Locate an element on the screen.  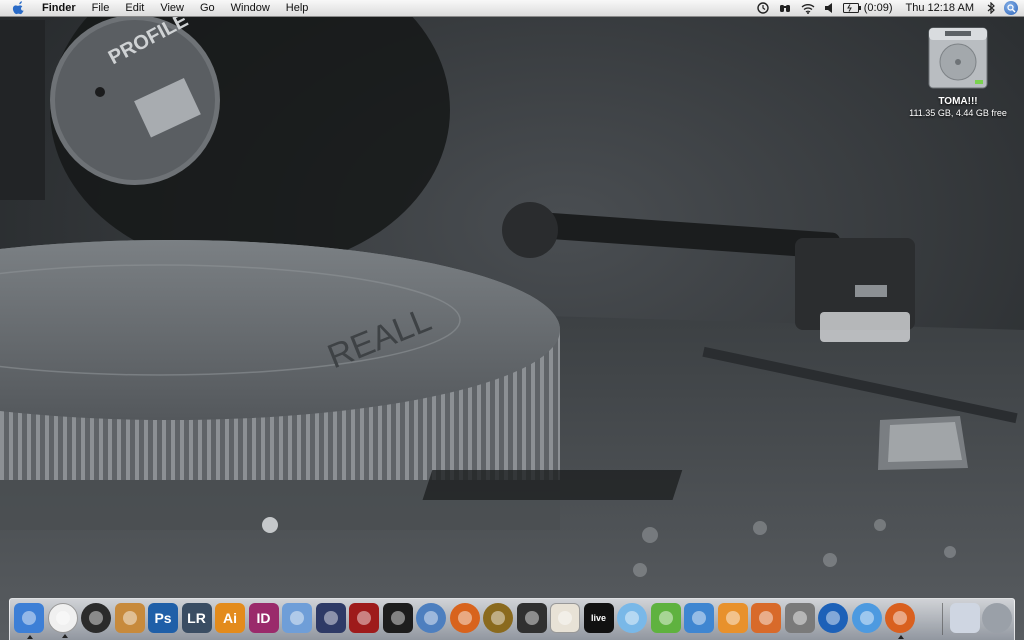
aperture-icon is located at coordinates (96, 618).